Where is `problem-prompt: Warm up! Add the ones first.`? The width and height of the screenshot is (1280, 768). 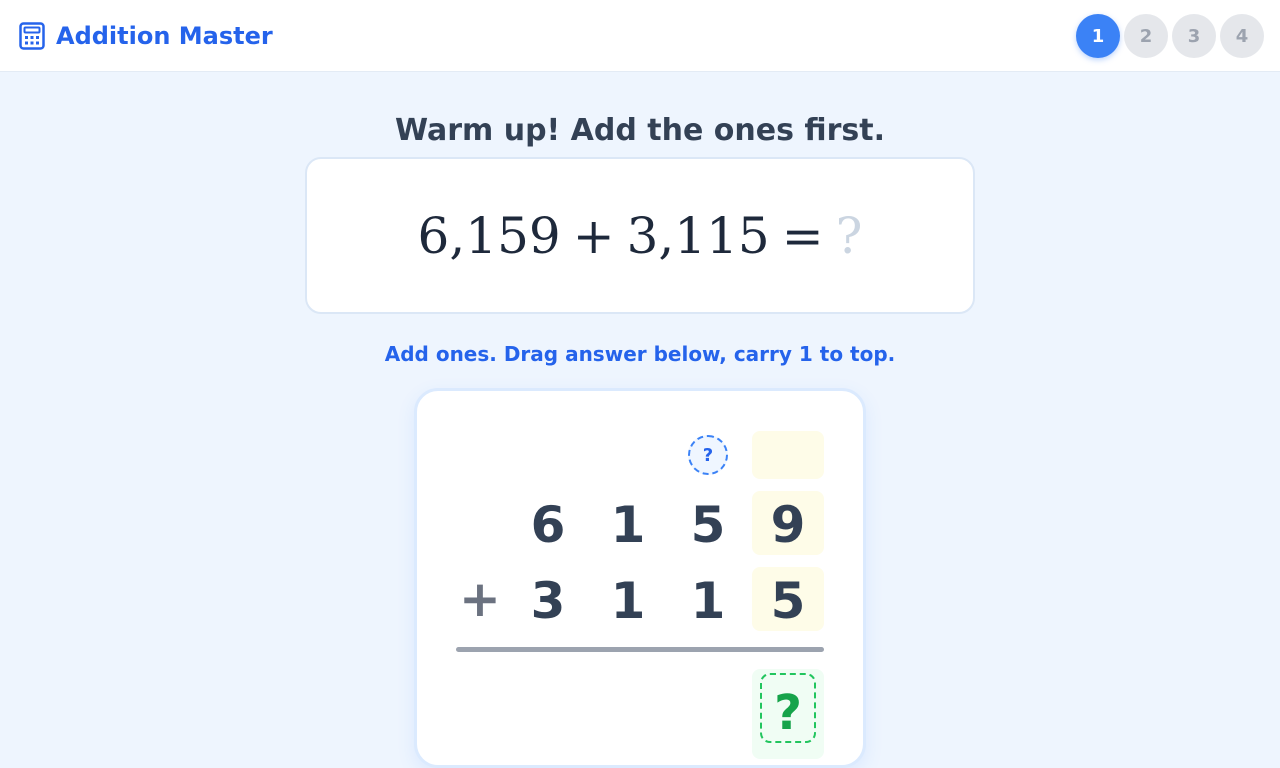 problem-prompt: Warm up! Add the ones first. is located at coordinates (640, 130).